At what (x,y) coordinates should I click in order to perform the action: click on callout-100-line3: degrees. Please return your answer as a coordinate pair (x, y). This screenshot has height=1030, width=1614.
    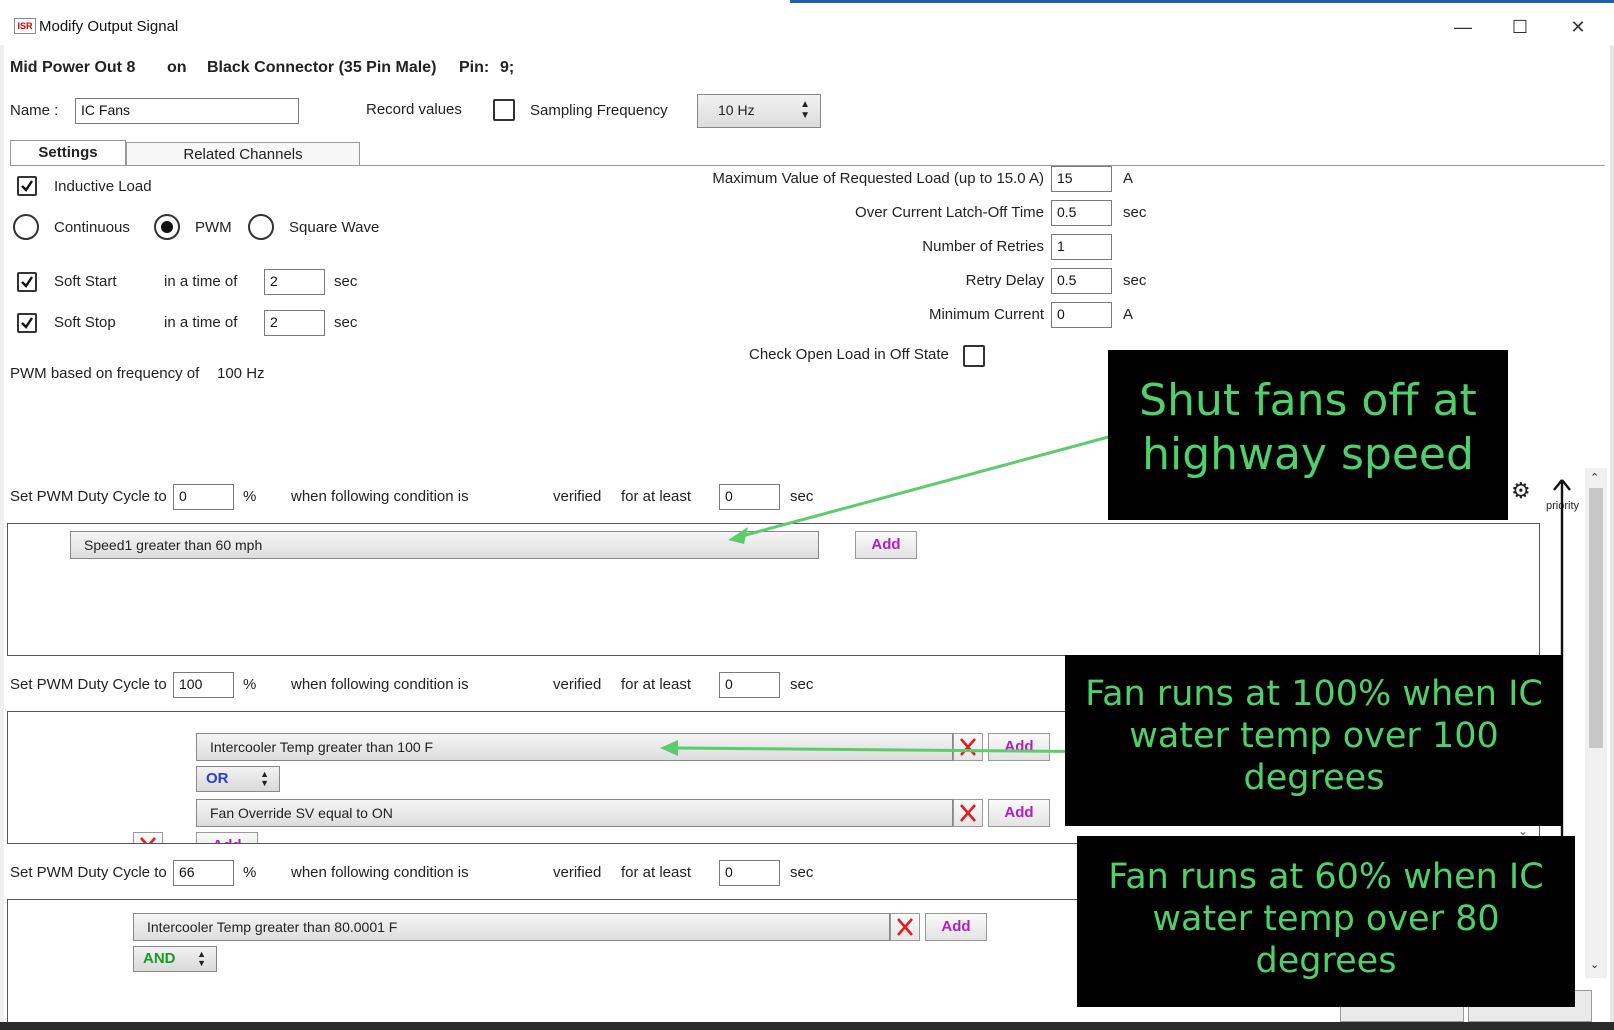
    Looking at the image, I should click on (1314, 778).